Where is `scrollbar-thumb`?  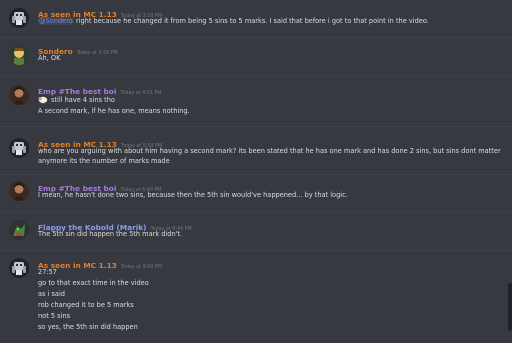
scrollbar-thumb is located at coordinates (510, 307).